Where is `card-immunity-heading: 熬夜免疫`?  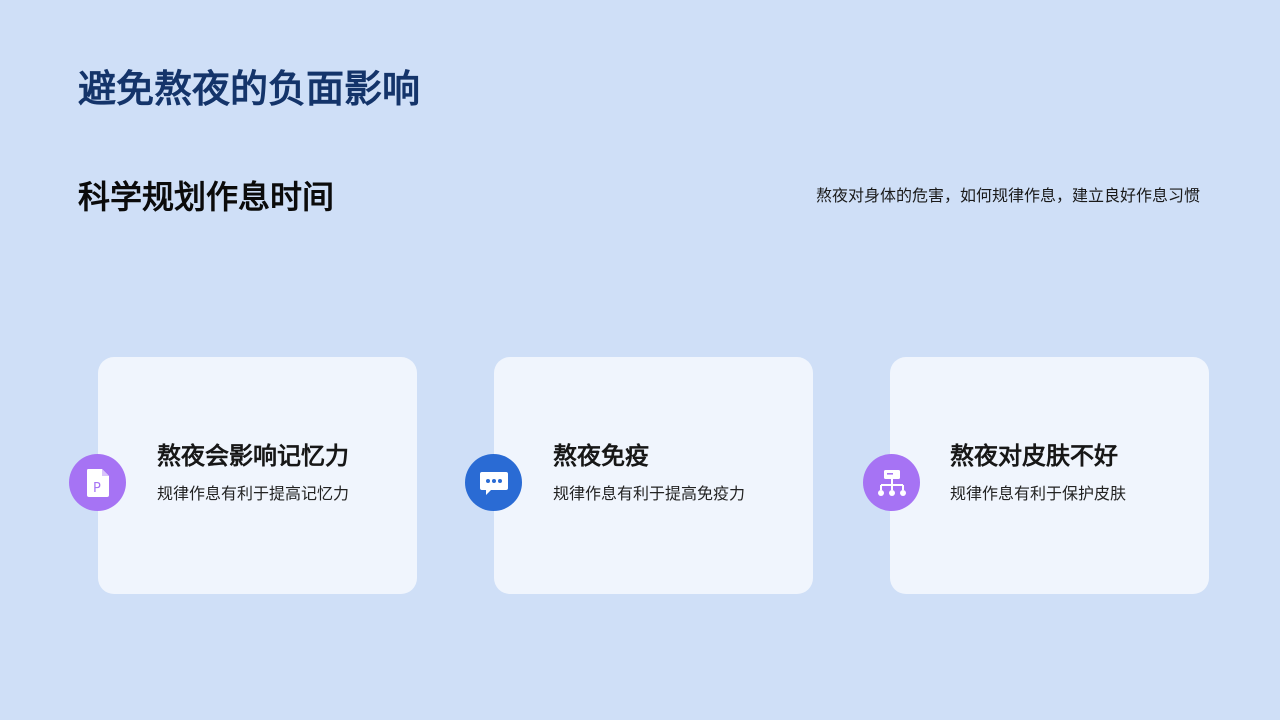 card-immunity-heading: 熬夜免疫 is located at coordinates (601, 456).